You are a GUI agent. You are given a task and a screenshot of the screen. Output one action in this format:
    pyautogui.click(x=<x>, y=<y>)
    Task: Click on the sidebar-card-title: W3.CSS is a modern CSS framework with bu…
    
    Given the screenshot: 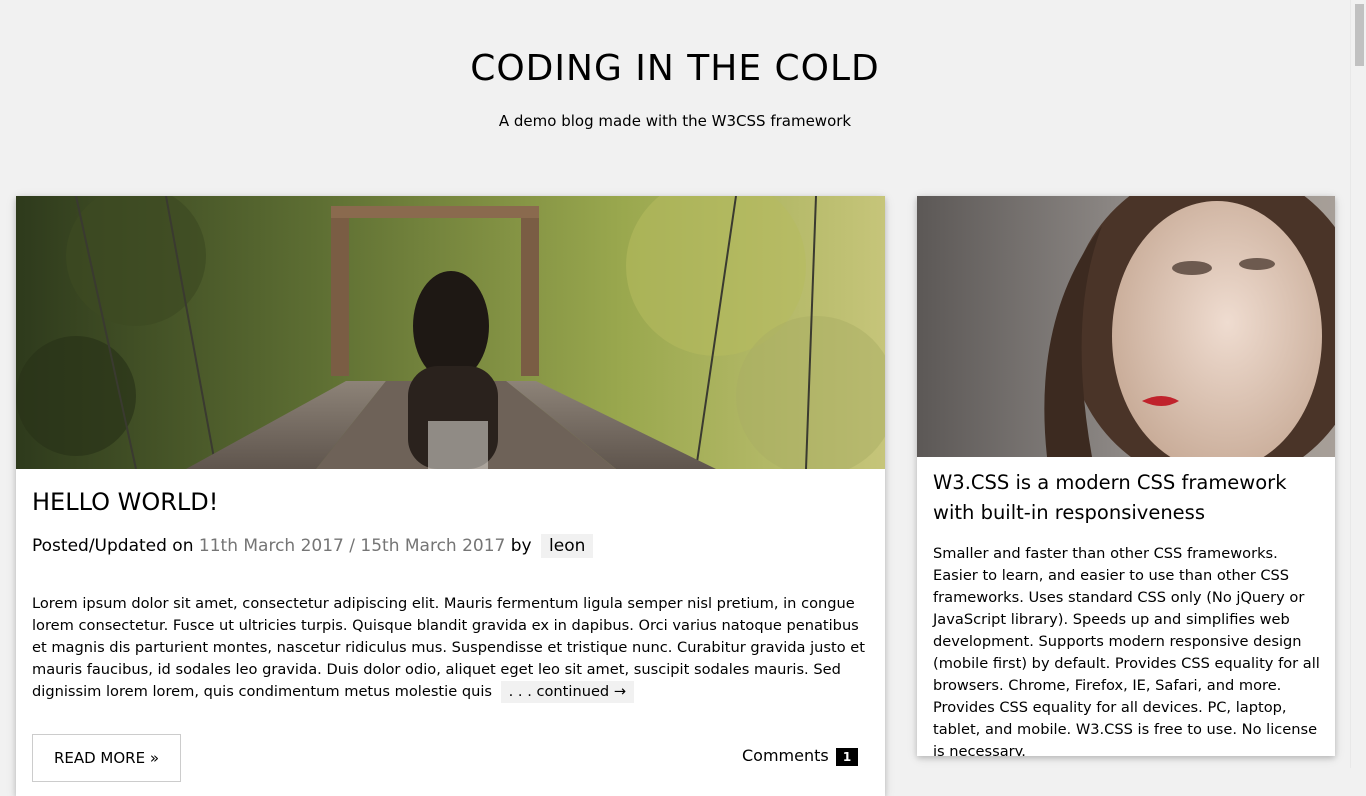 What is the action you would take?
    pyautogui.click(x=1110, y=497)
    